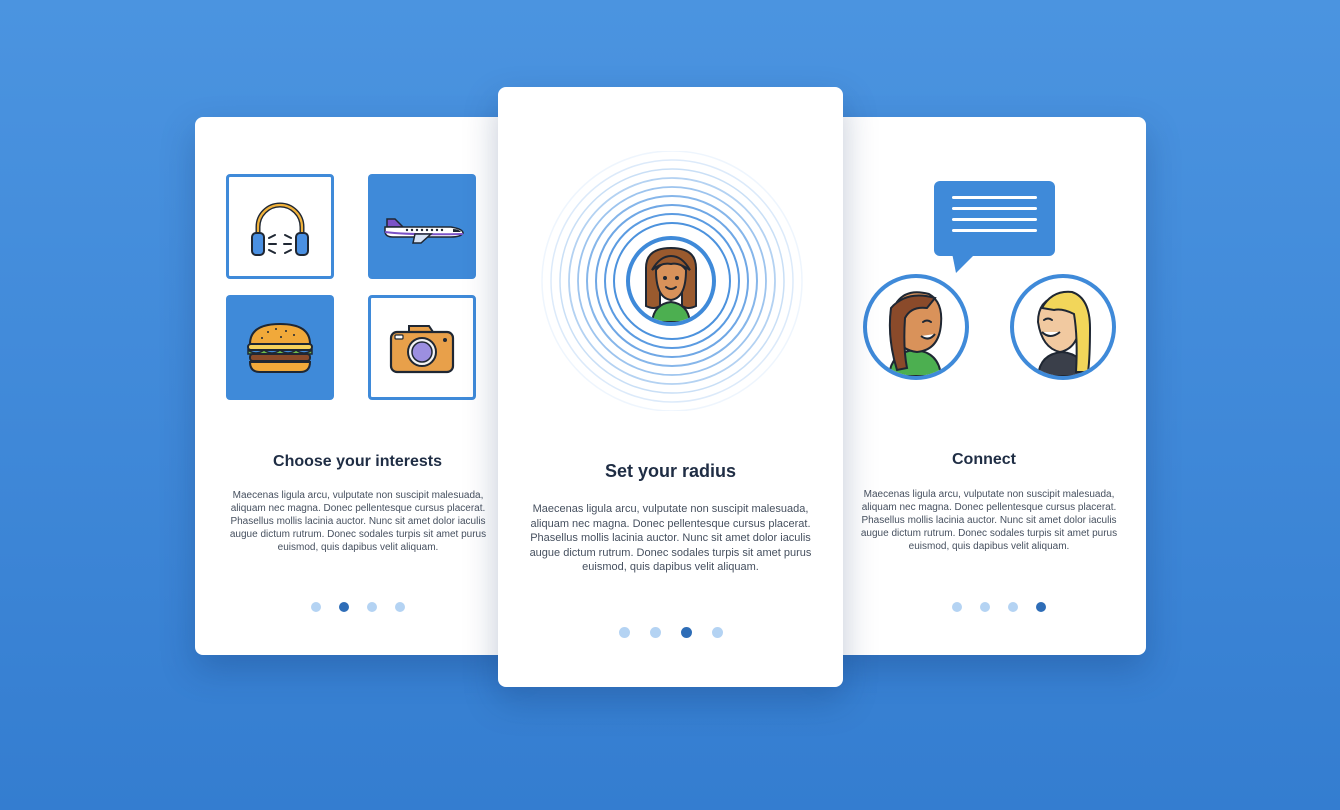 This screenshot has height=810, width=1340. What do you see at coordinates (357, 461) in the screenshot?
I see `card-title: Choose your interests` at bounding box center [357, 461].